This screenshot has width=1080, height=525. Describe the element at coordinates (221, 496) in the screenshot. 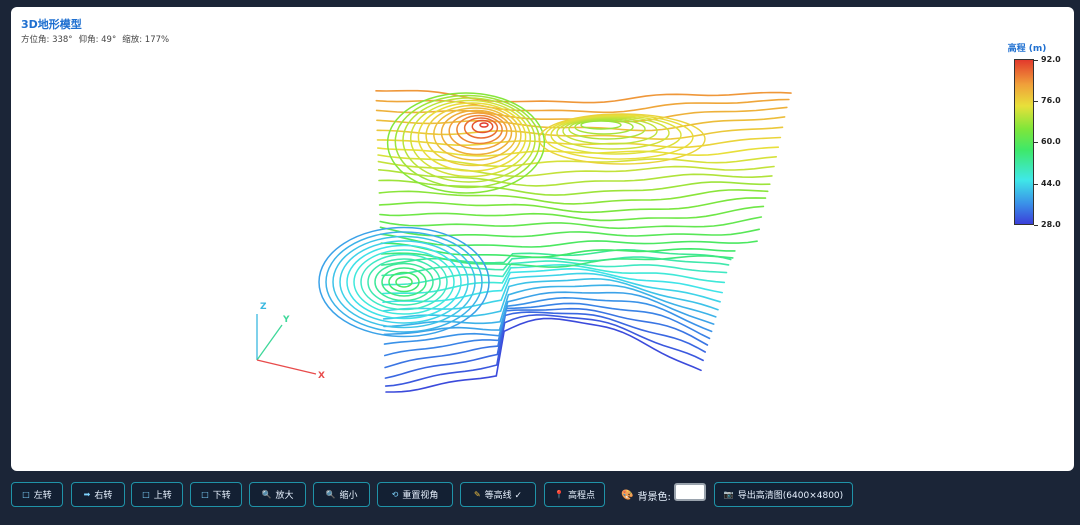

I see `rotate-down-label: 下转` at that location.